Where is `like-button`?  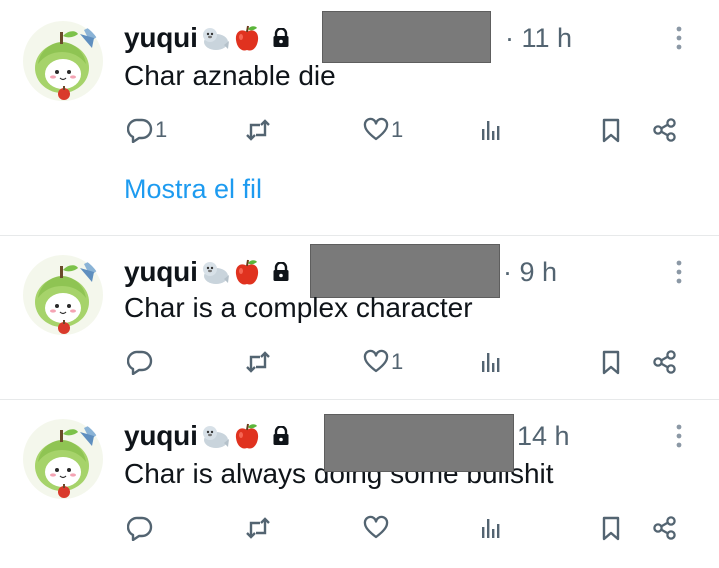
like-button is located at coordinates (377, 528).